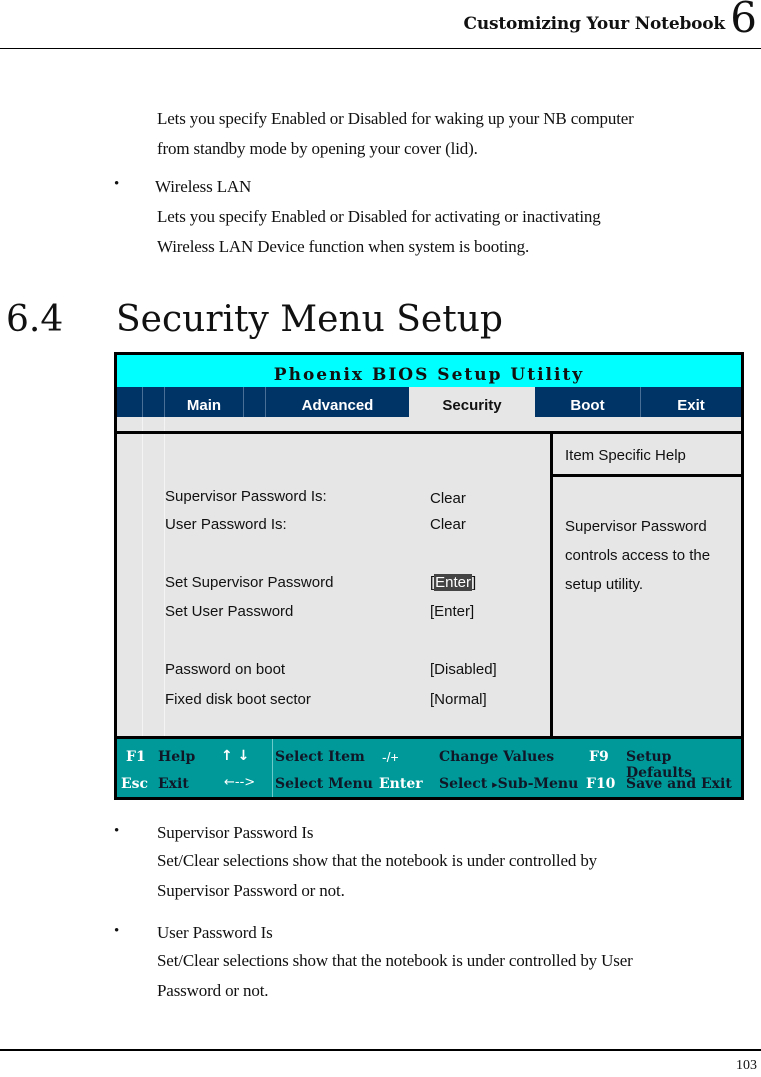 This screenshot has width=761, height=1077. I want to click on tab-advanced: Advanced, so click(337, 402).